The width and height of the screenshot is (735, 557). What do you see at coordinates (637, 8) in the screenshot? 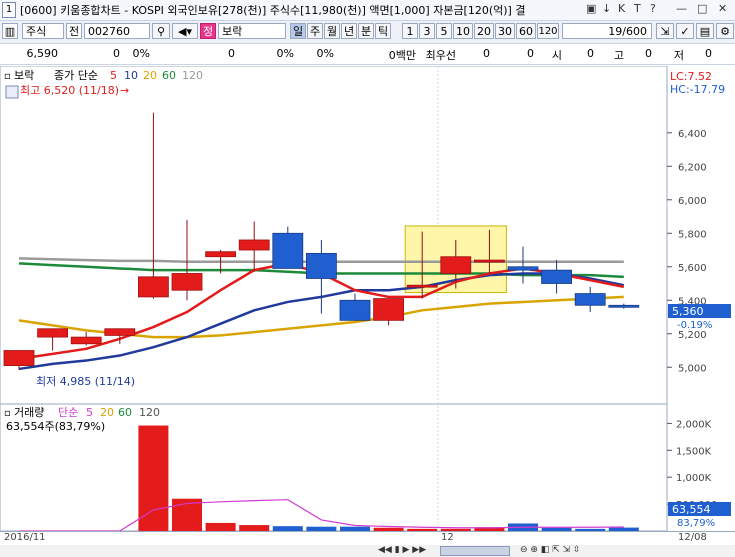
I see `t-icon: T` at bounding box center [637, 8].